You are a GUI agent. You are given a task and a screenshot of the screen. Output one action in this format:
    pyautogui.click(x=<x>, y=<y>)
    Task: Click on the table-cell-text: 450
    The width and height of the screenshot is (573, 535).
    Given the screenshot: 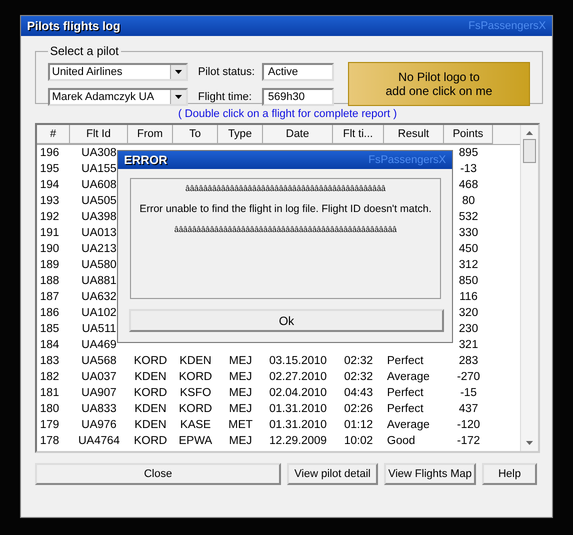 What is the action you would take?
    pyautogui.click(x=469, y=249)
    